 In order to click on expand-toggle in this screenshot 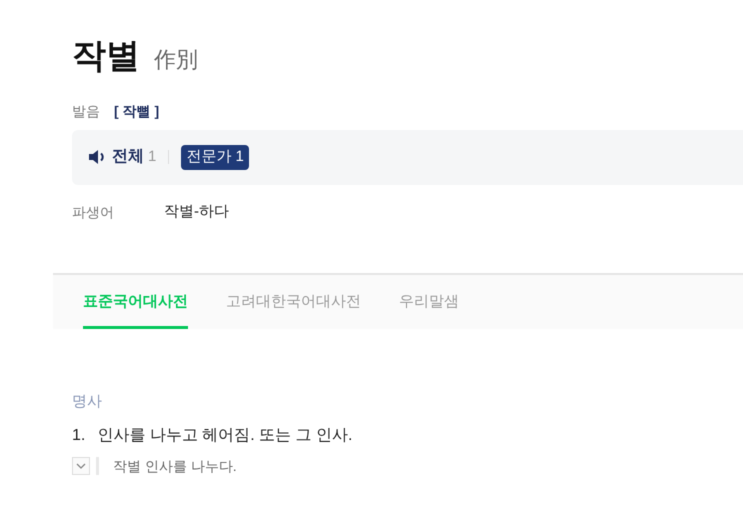, I will do `click(81, 466)`.